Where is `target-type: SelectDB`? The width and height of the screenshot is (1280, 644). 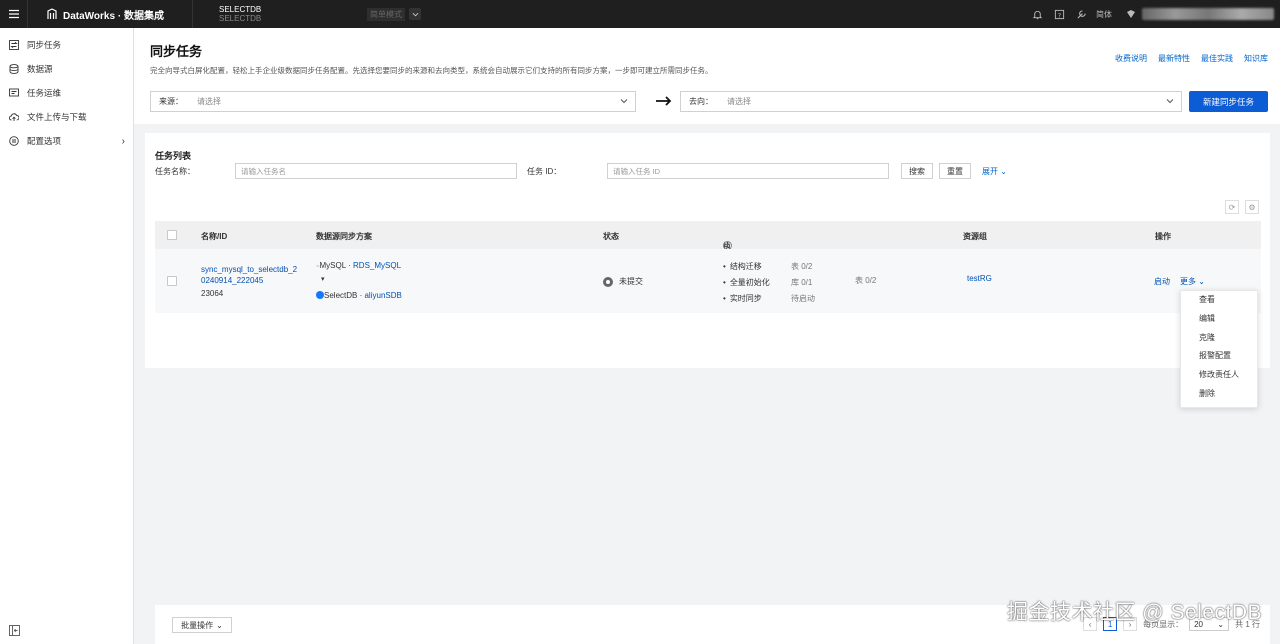 target-type: SelectDB is located at coordinates (341, 295).